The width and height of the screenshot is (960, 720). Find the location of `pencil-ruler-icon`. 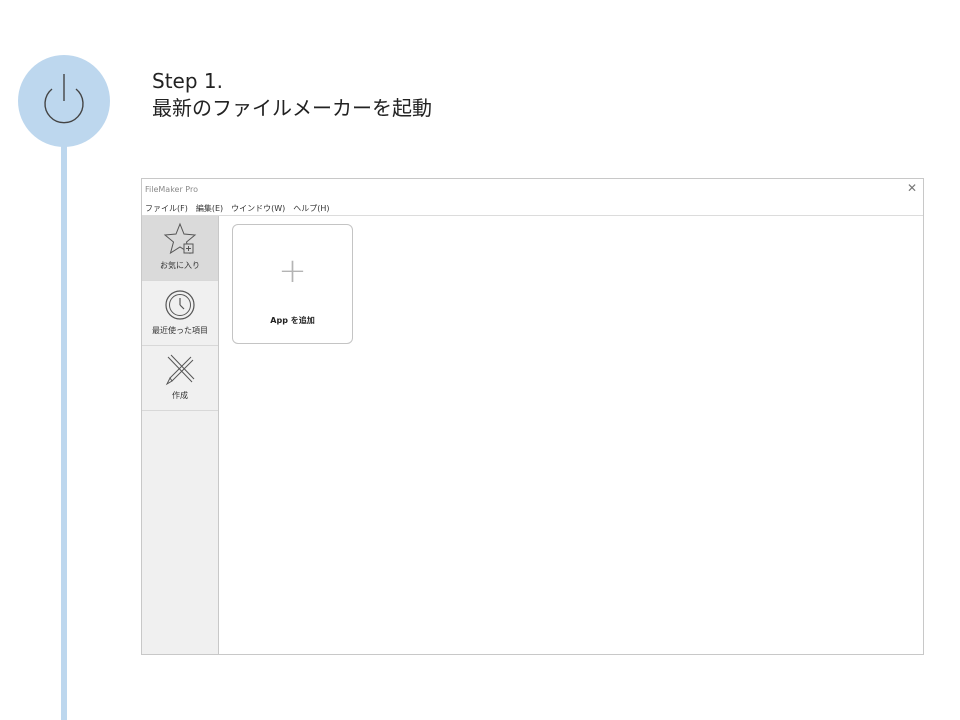

pencil-ruler-icon is located at coordinates (180, 370).